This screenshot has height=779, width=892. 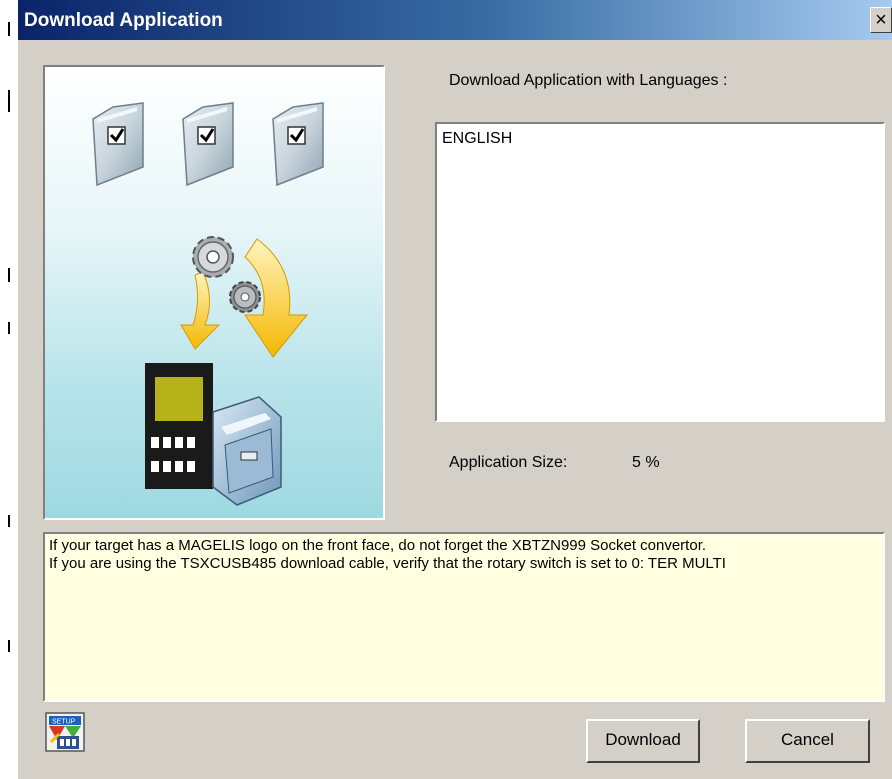 I want to click on setup-icon-graphic: SETUP, so click(x=65, y=732).